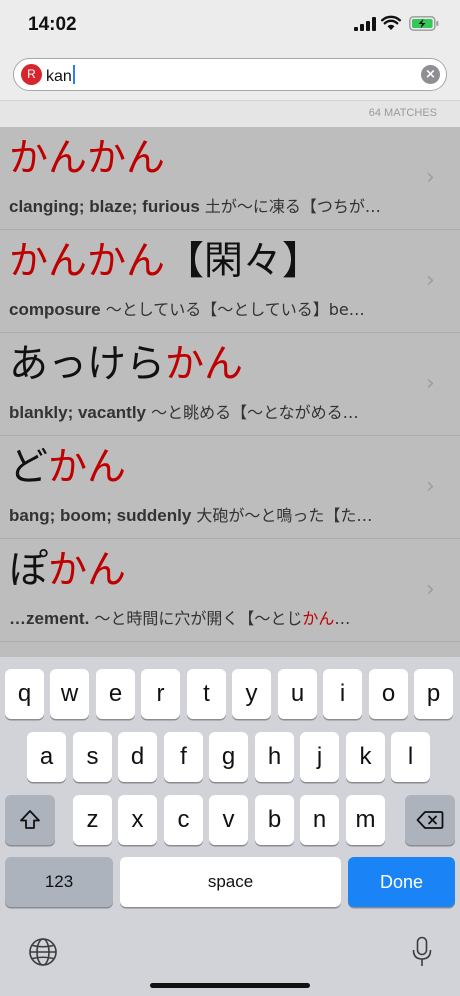 The image size is (460, 996). What do you see at coordinates (24, 694) in the screenshot?
I see `key-q: q` at bounding box center [24, 694].